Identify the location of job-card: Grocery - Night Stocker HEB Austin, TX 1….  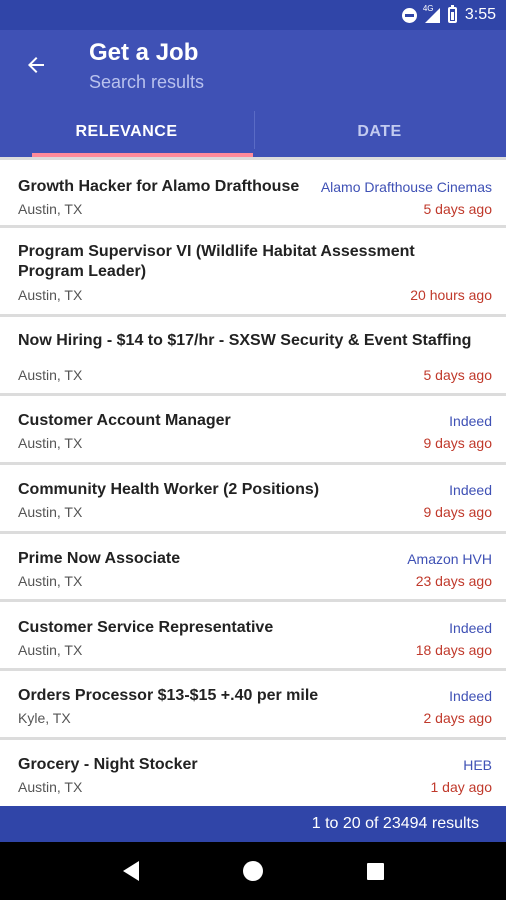
(253, 773).